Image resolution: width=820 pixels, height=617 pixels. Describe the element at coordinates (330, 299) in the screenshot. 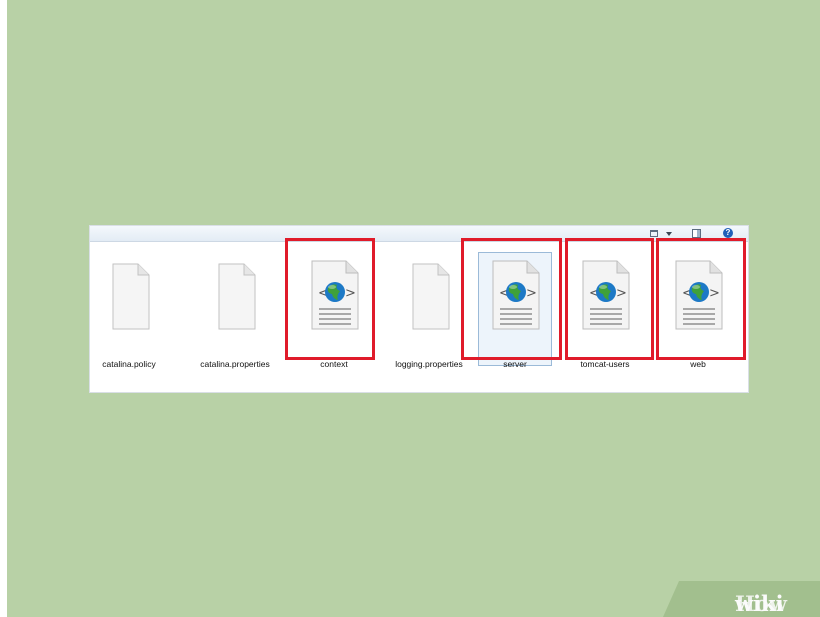

I see `highlight-box-context` at that location.